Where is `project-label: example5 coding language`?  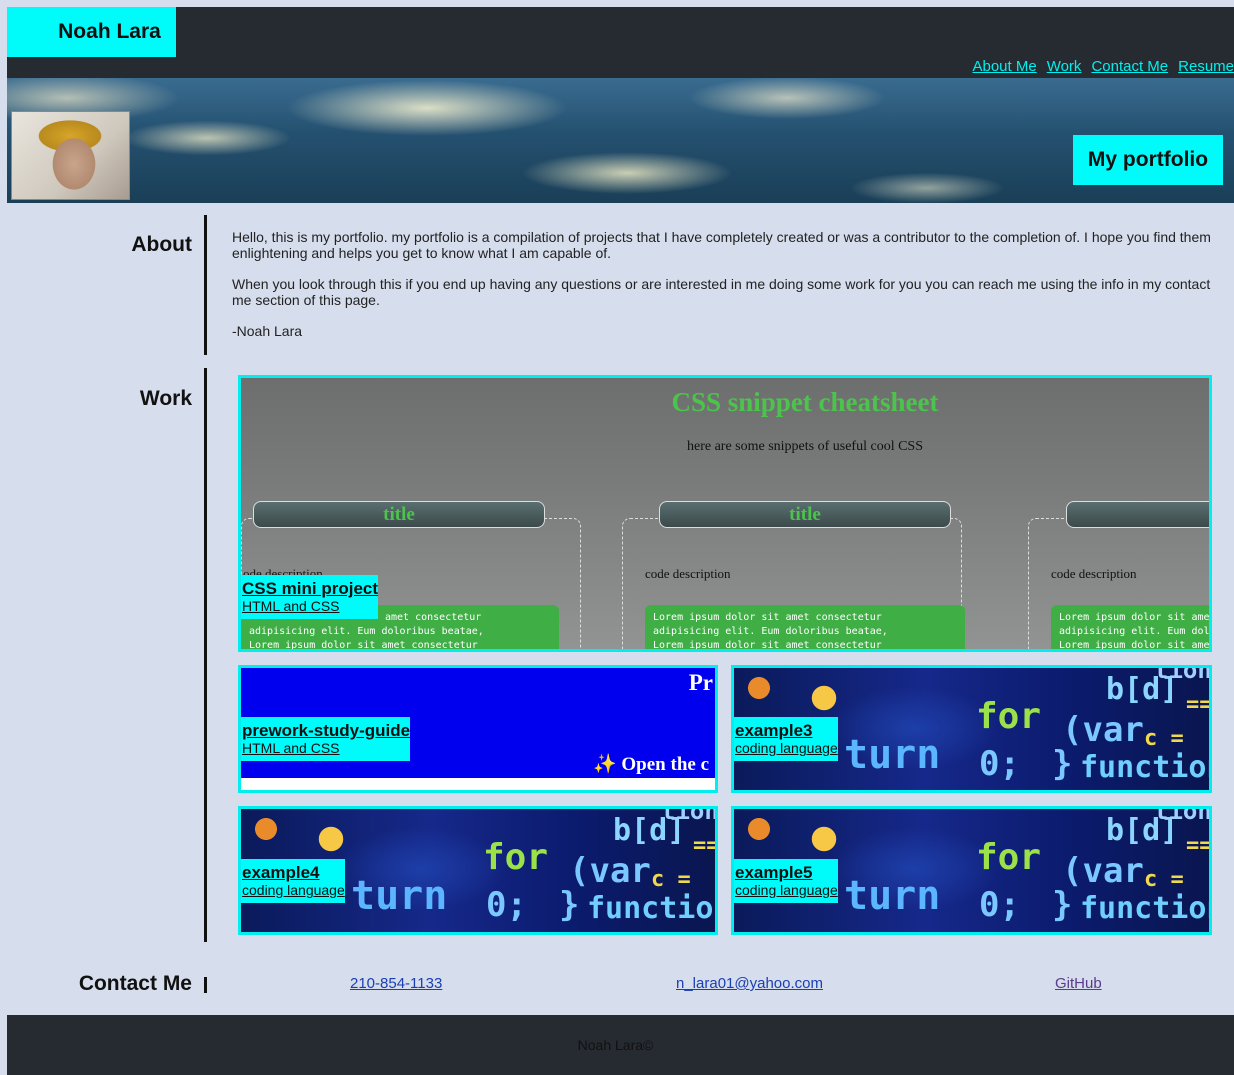 project-label: example5 coding language is located at coordinates (786, 881).